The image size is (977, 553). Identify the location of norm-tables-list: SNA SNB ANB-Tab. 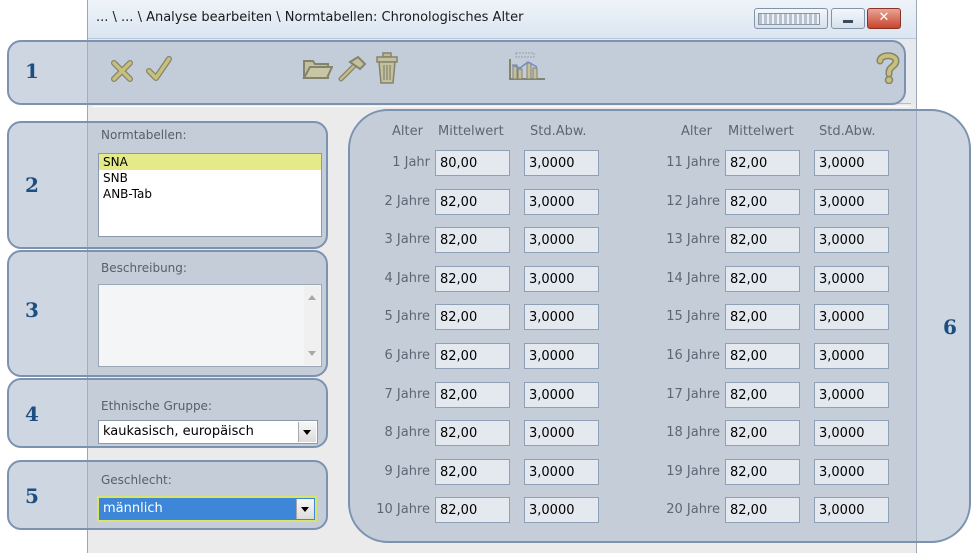
(210, 195).